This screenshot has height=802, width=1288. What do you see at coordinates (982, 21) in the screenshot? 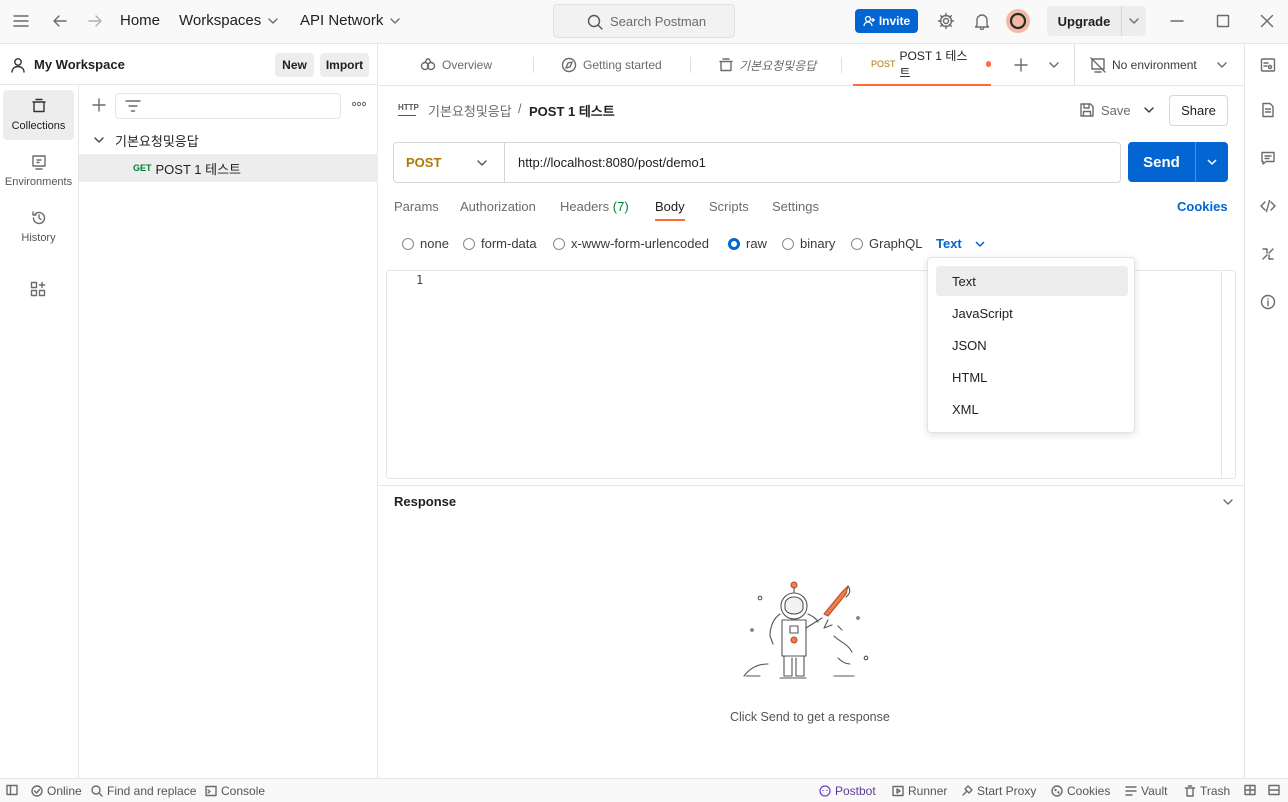
I see `notification-bell-icon` at bounding box center [982, 21].